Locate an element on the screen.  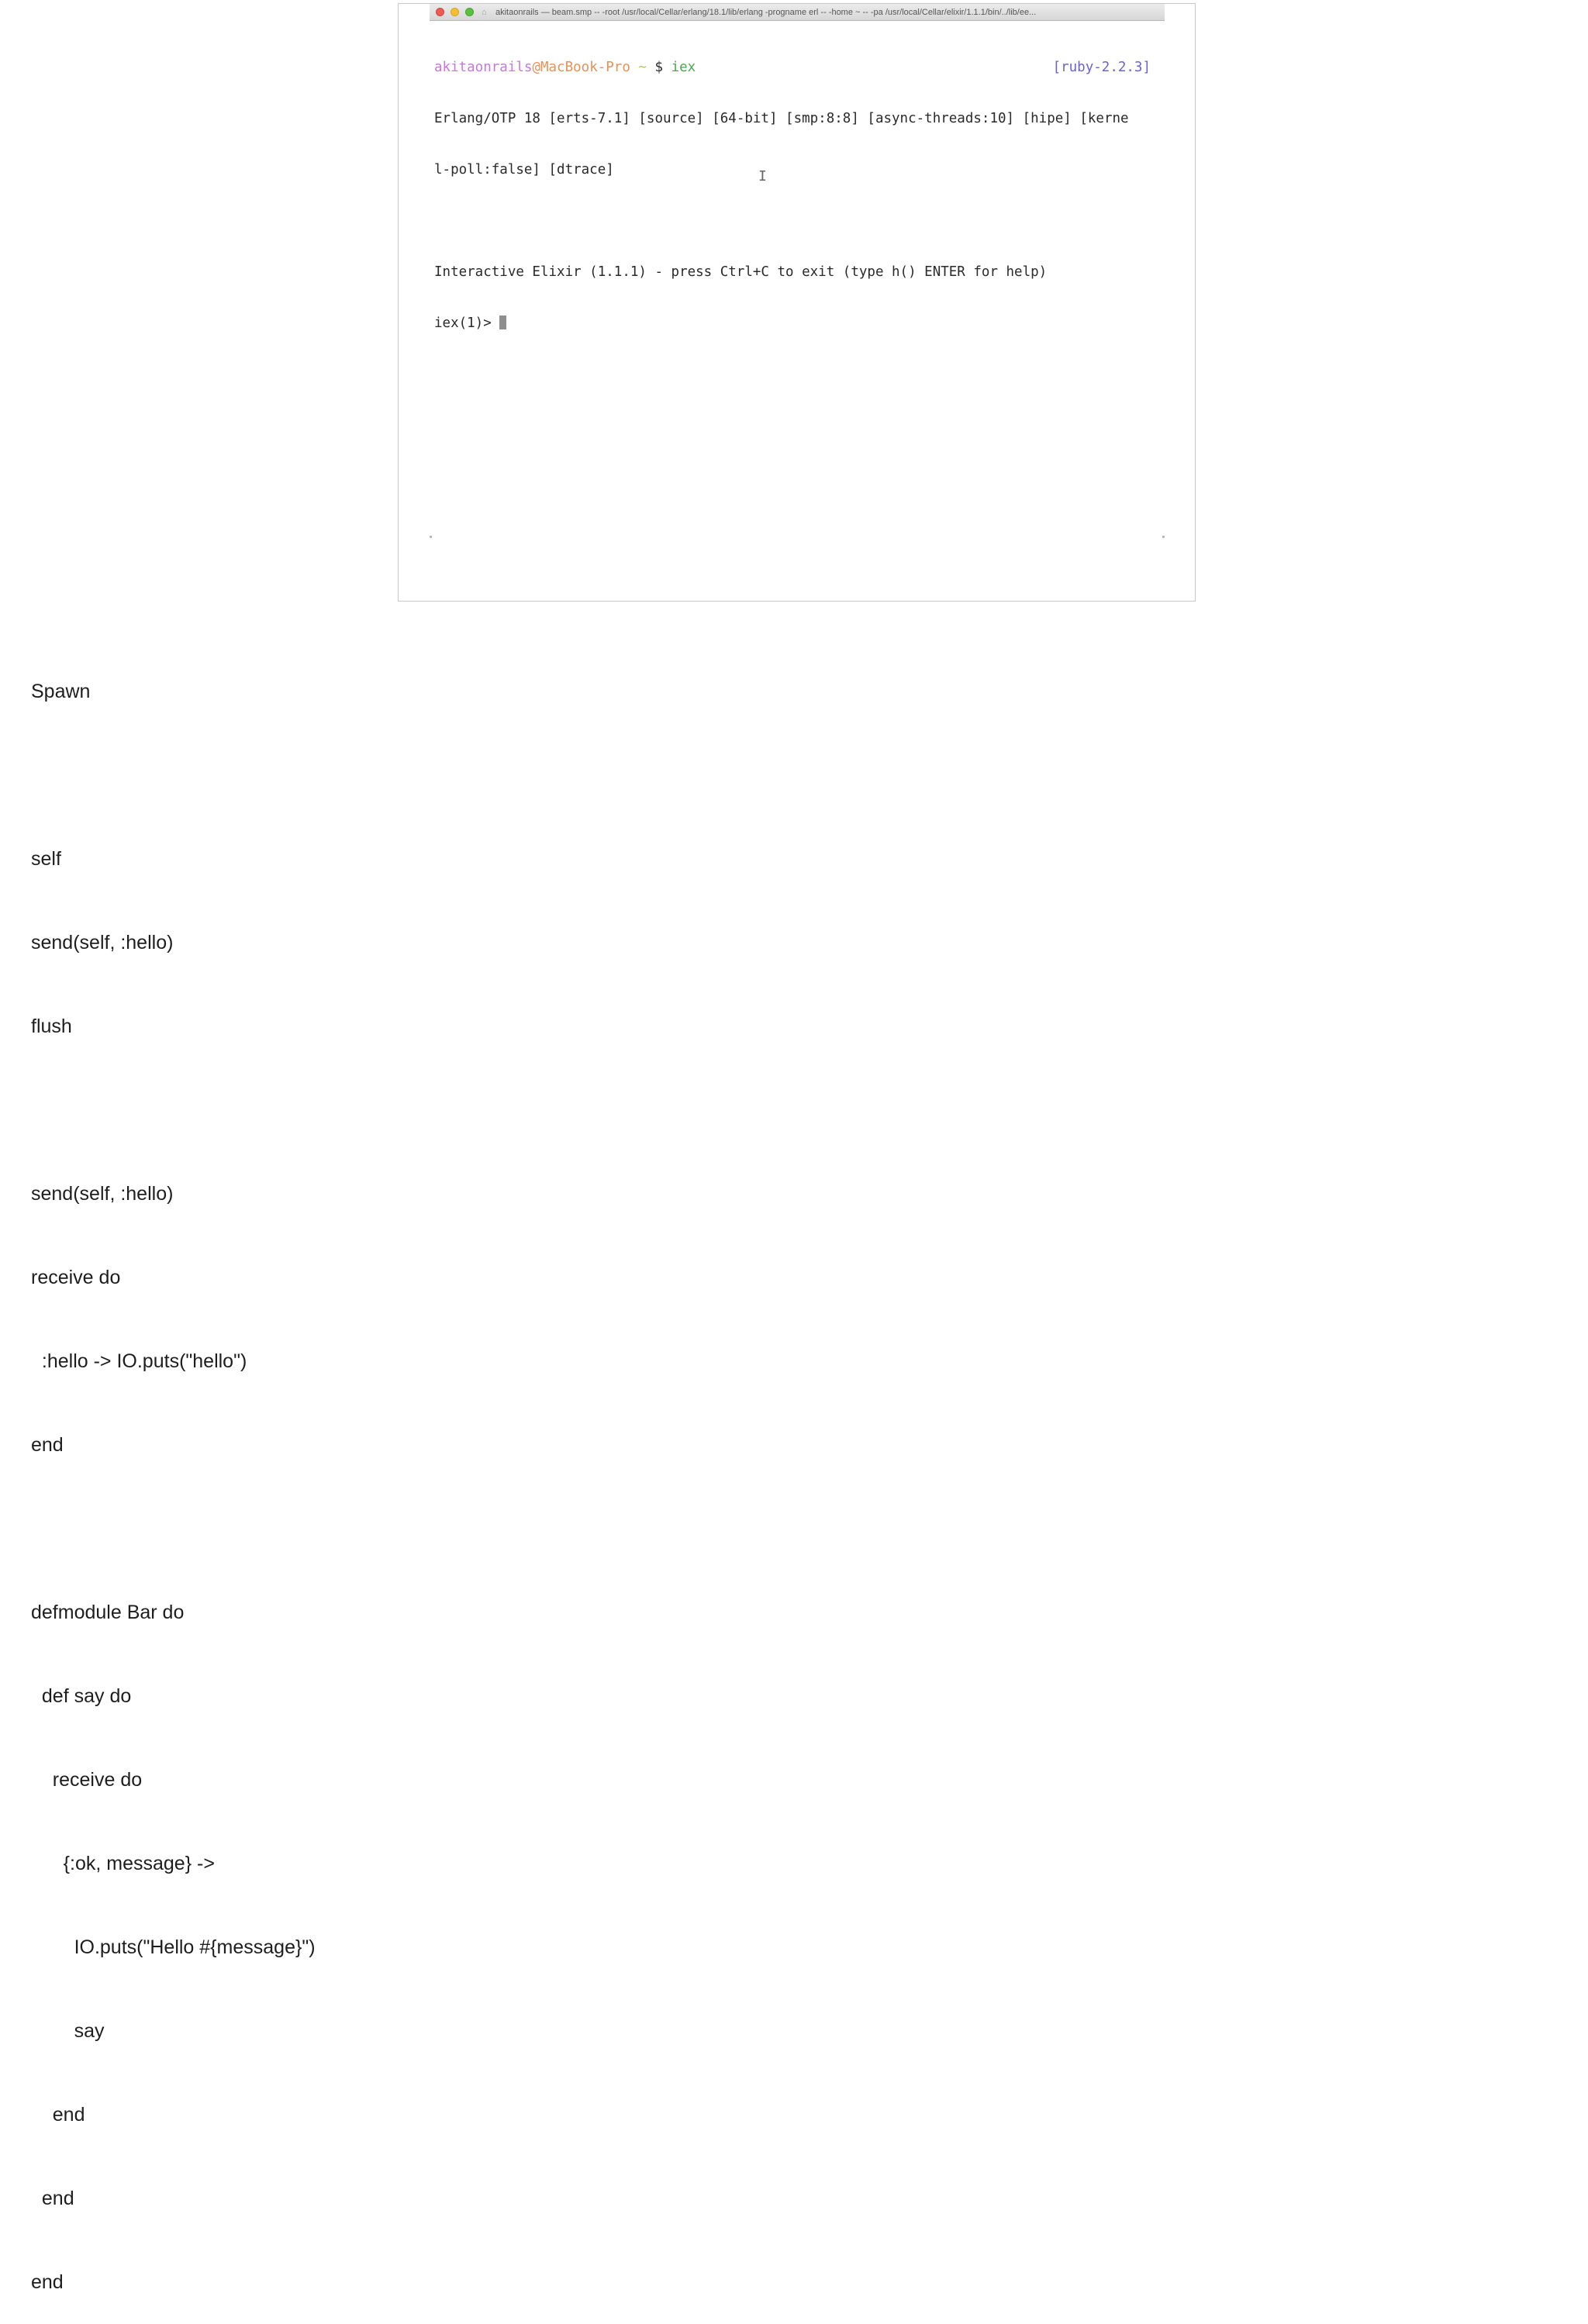
notes-line: :hello -> IO.puts("hello") is located at coordinates (139, 1361).